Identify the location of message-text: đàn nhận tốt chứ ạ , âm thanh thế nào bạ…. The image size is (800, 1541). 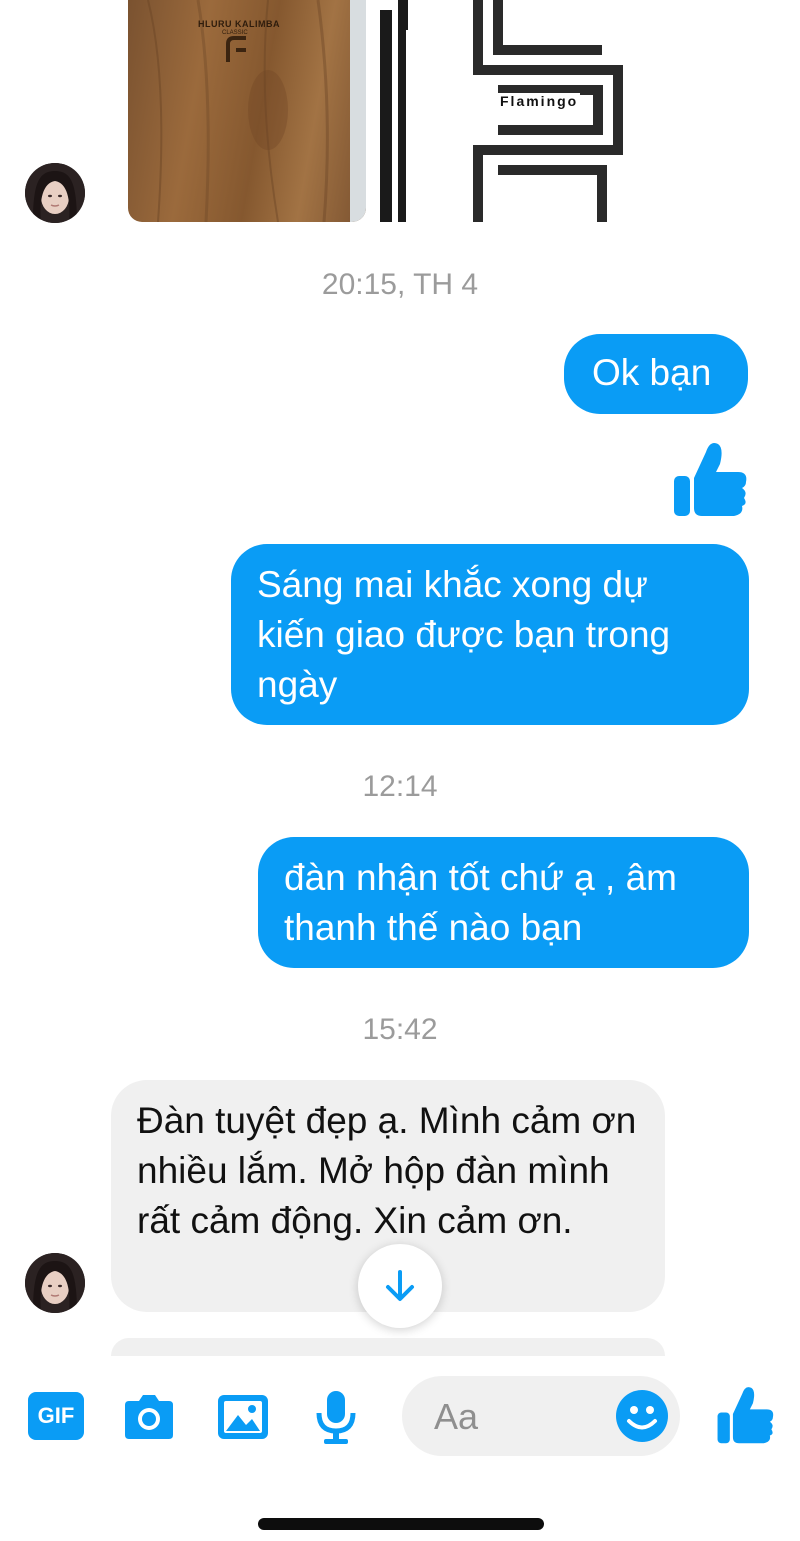
(480, 902).